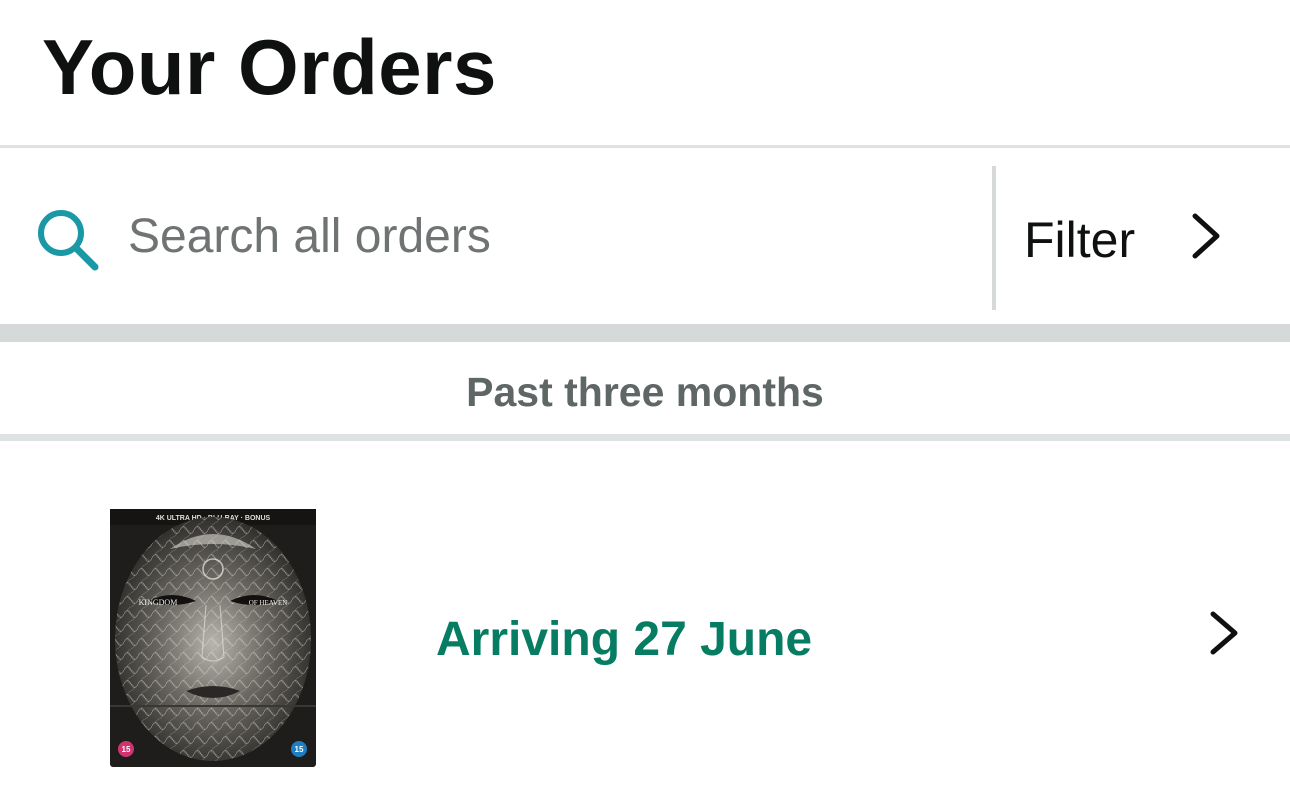  I want to click on section-separator-band, so click(645, 333).